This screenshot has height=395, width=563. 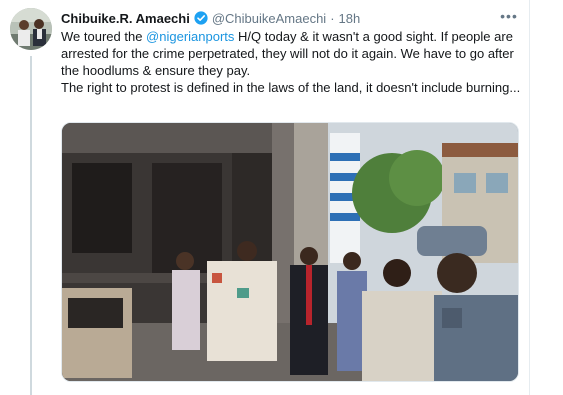 What do you see at coordinates (350, 18) in the screenshot?
I see `timestamp: 18h` at bounding box center [350, 18].